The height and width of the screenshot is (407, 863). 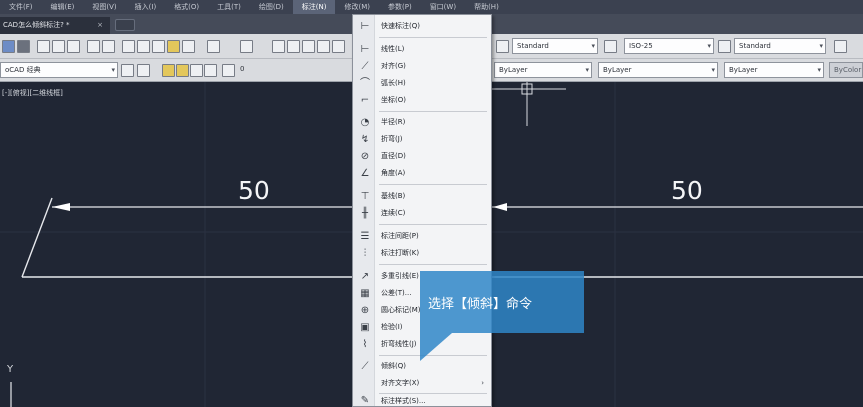 I want to click on pan-icon, so click(x=278, y=46).